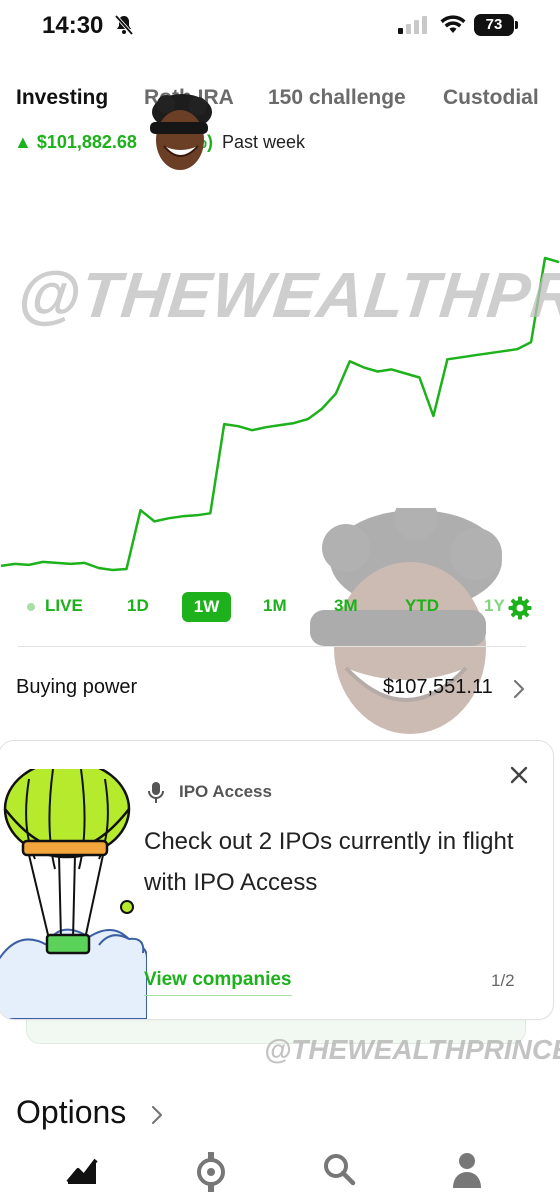  Describe the element at coordinates (494, 606) in the screenshot. I see `range-1y: 1Y` at that location.